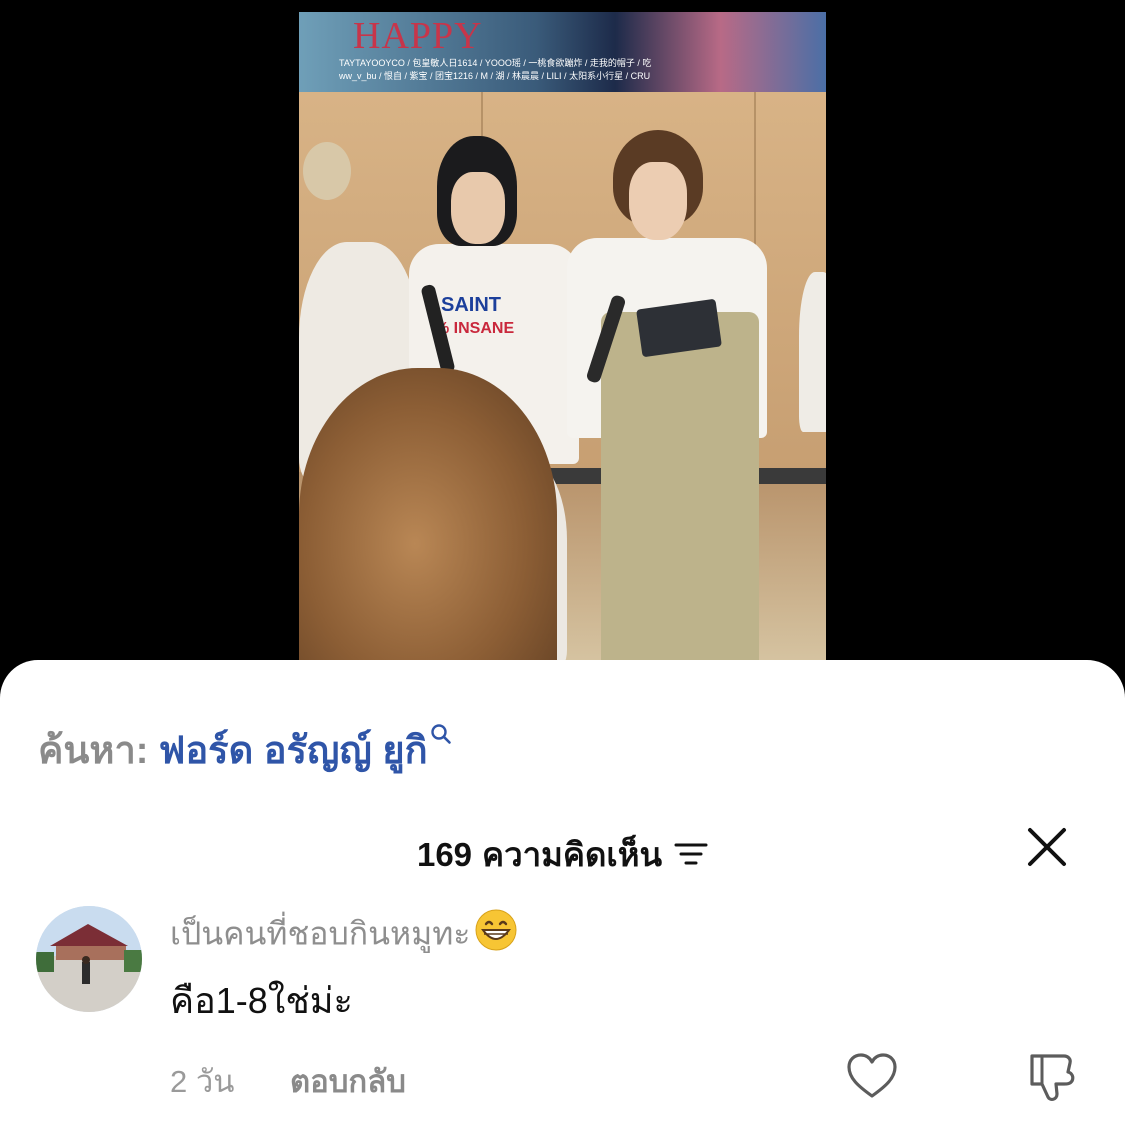 The image size is (1125, 1135). Describe the element at coordinates (418, 36) in the screenshot. I see `banner-title: HAPPY` at that location.